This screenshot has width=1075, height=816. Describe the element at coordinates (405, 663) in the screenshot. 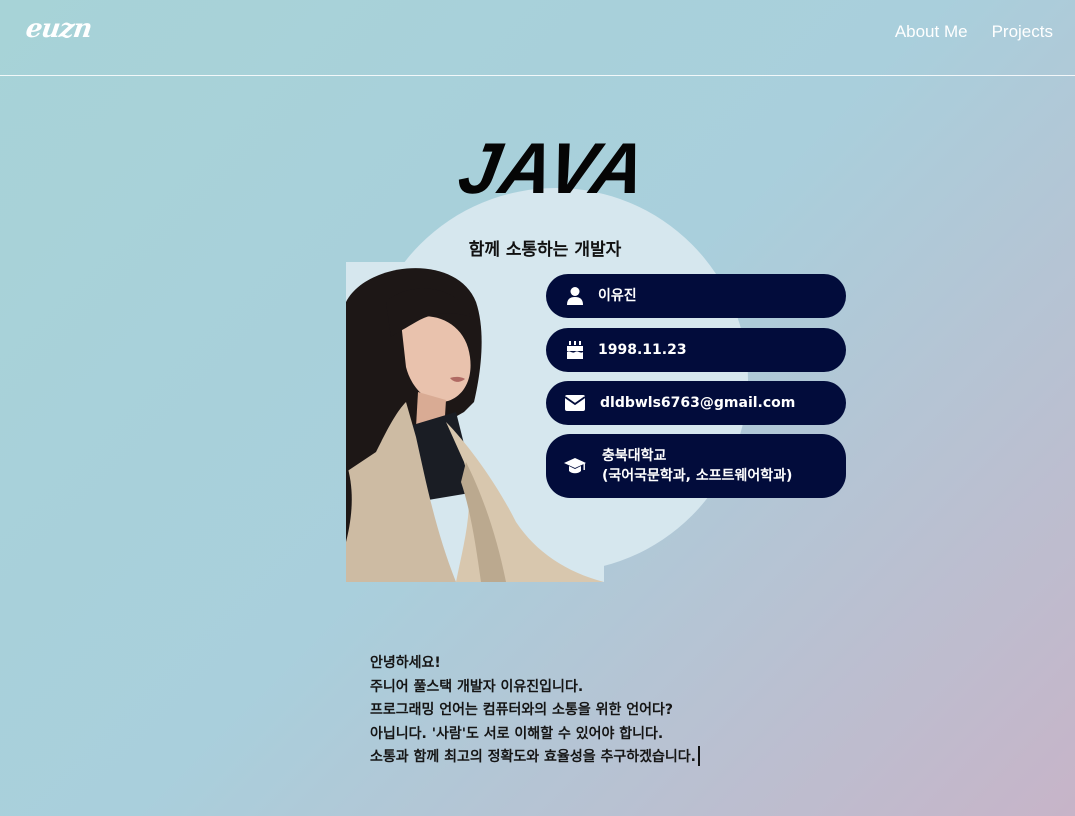

I see `intro-line: 안녕하세요!` at that location.